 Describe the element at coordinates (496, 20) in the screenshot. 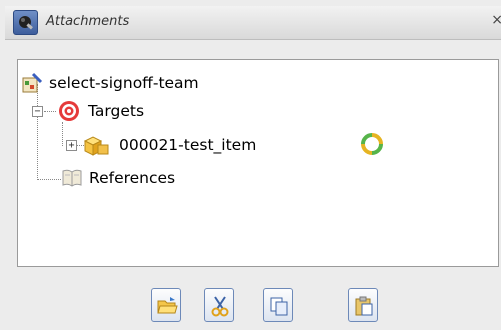

I see `close-button: ×` at that location.